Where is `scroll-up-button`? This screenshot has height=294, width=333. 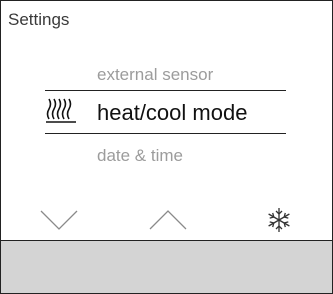 scroll-up-button is located at coordinates (171, 219).